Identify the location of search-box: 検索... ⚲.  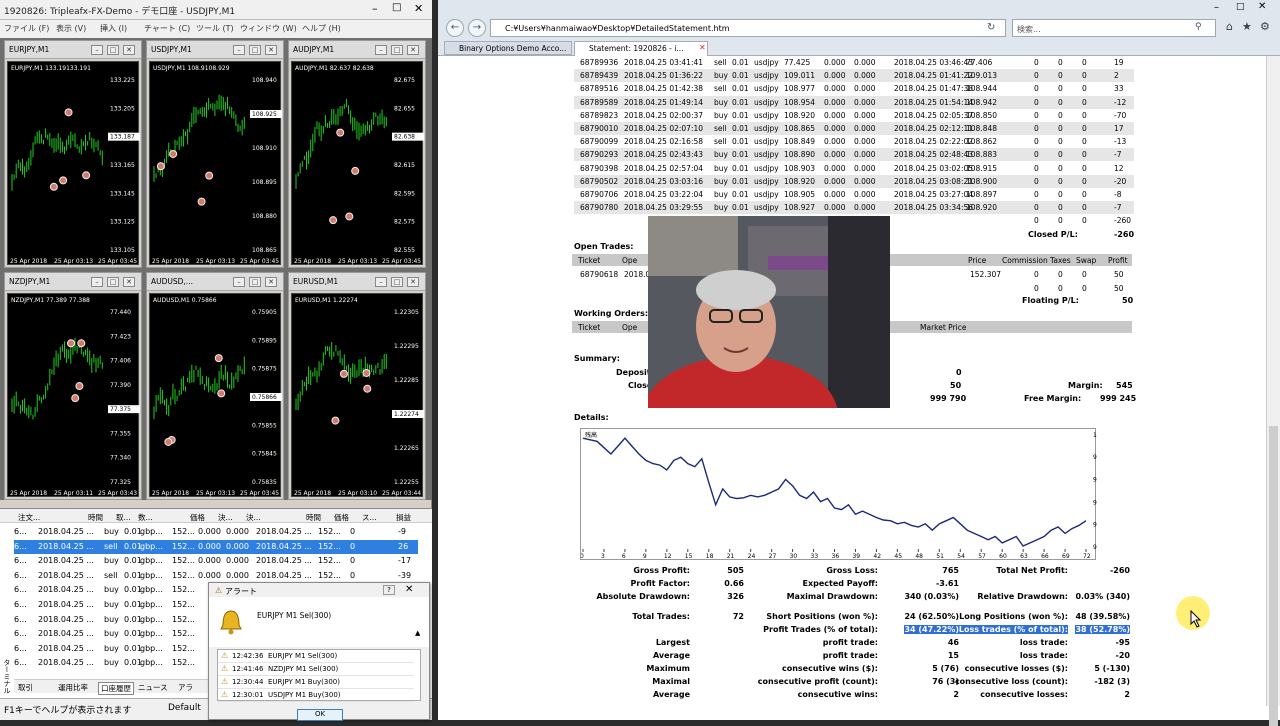
(1114, 28).